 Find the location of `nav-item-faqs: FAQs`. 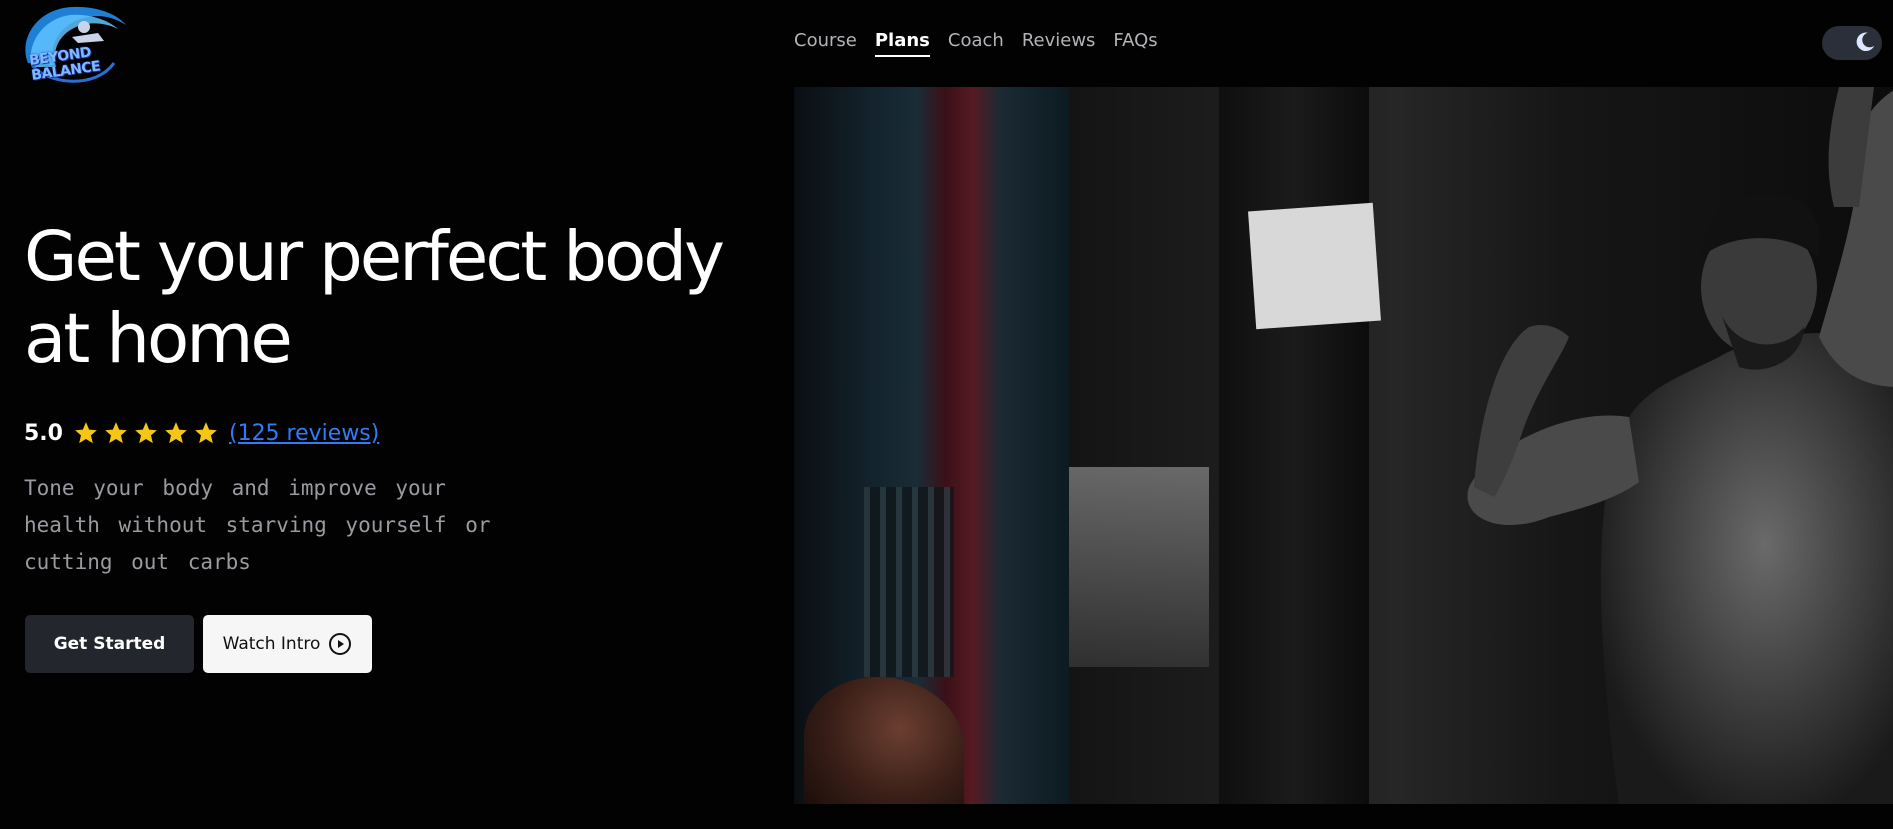

nav-item-faqs: FAQs is located at coordinates (1135, 41).